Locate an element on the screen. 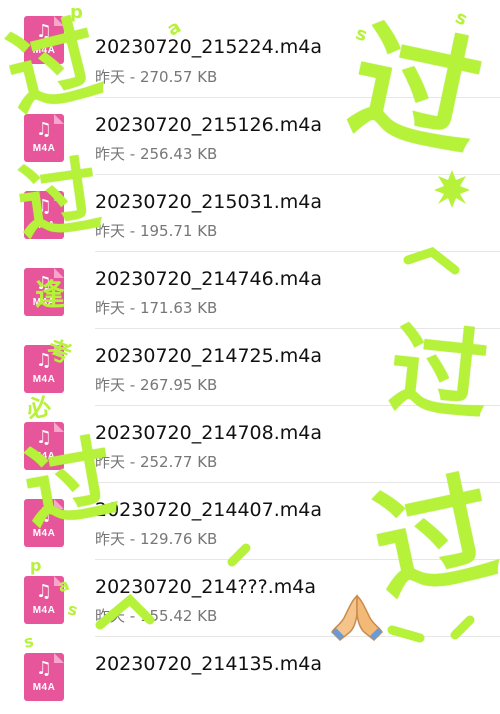 The height and width of the screenshot is (714, 500). file-meta: 昨天 - 155.42 KB is located at coordinates (156, 616).